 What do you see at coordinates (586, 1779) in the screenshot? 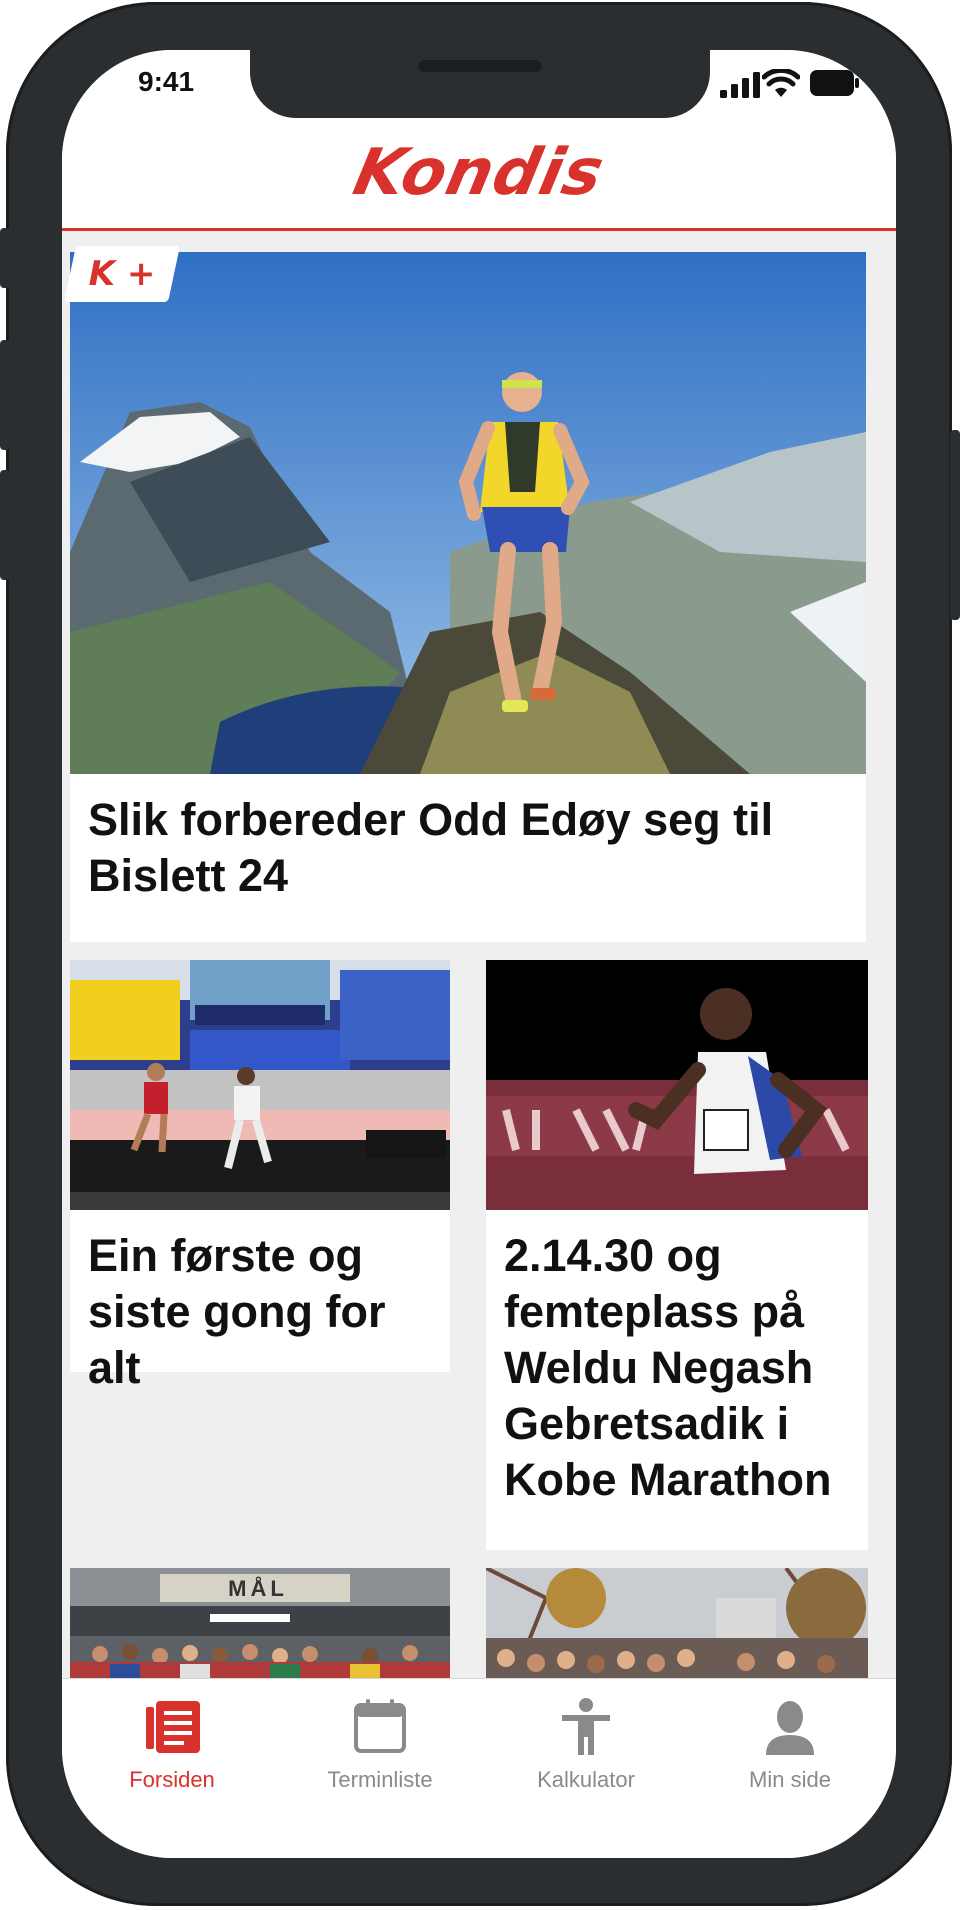
I see `tab-label: Kalkulator` at bounding box center [586, 1779].